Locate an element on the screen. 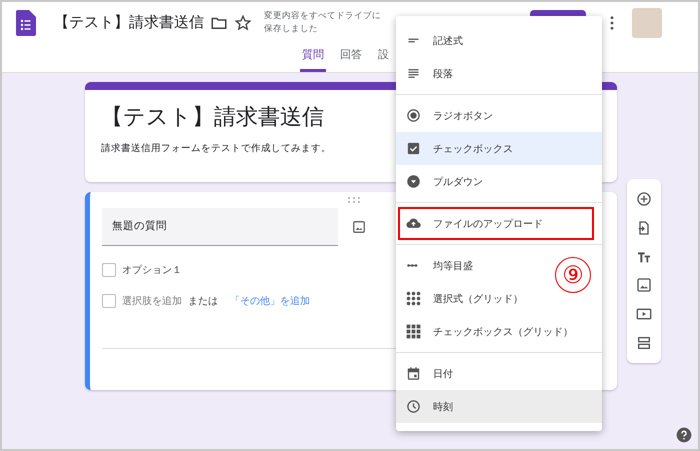 The height and width of the screenshot is (451, 700). menu-item: 時刻 is located at coordinates (499, 406).